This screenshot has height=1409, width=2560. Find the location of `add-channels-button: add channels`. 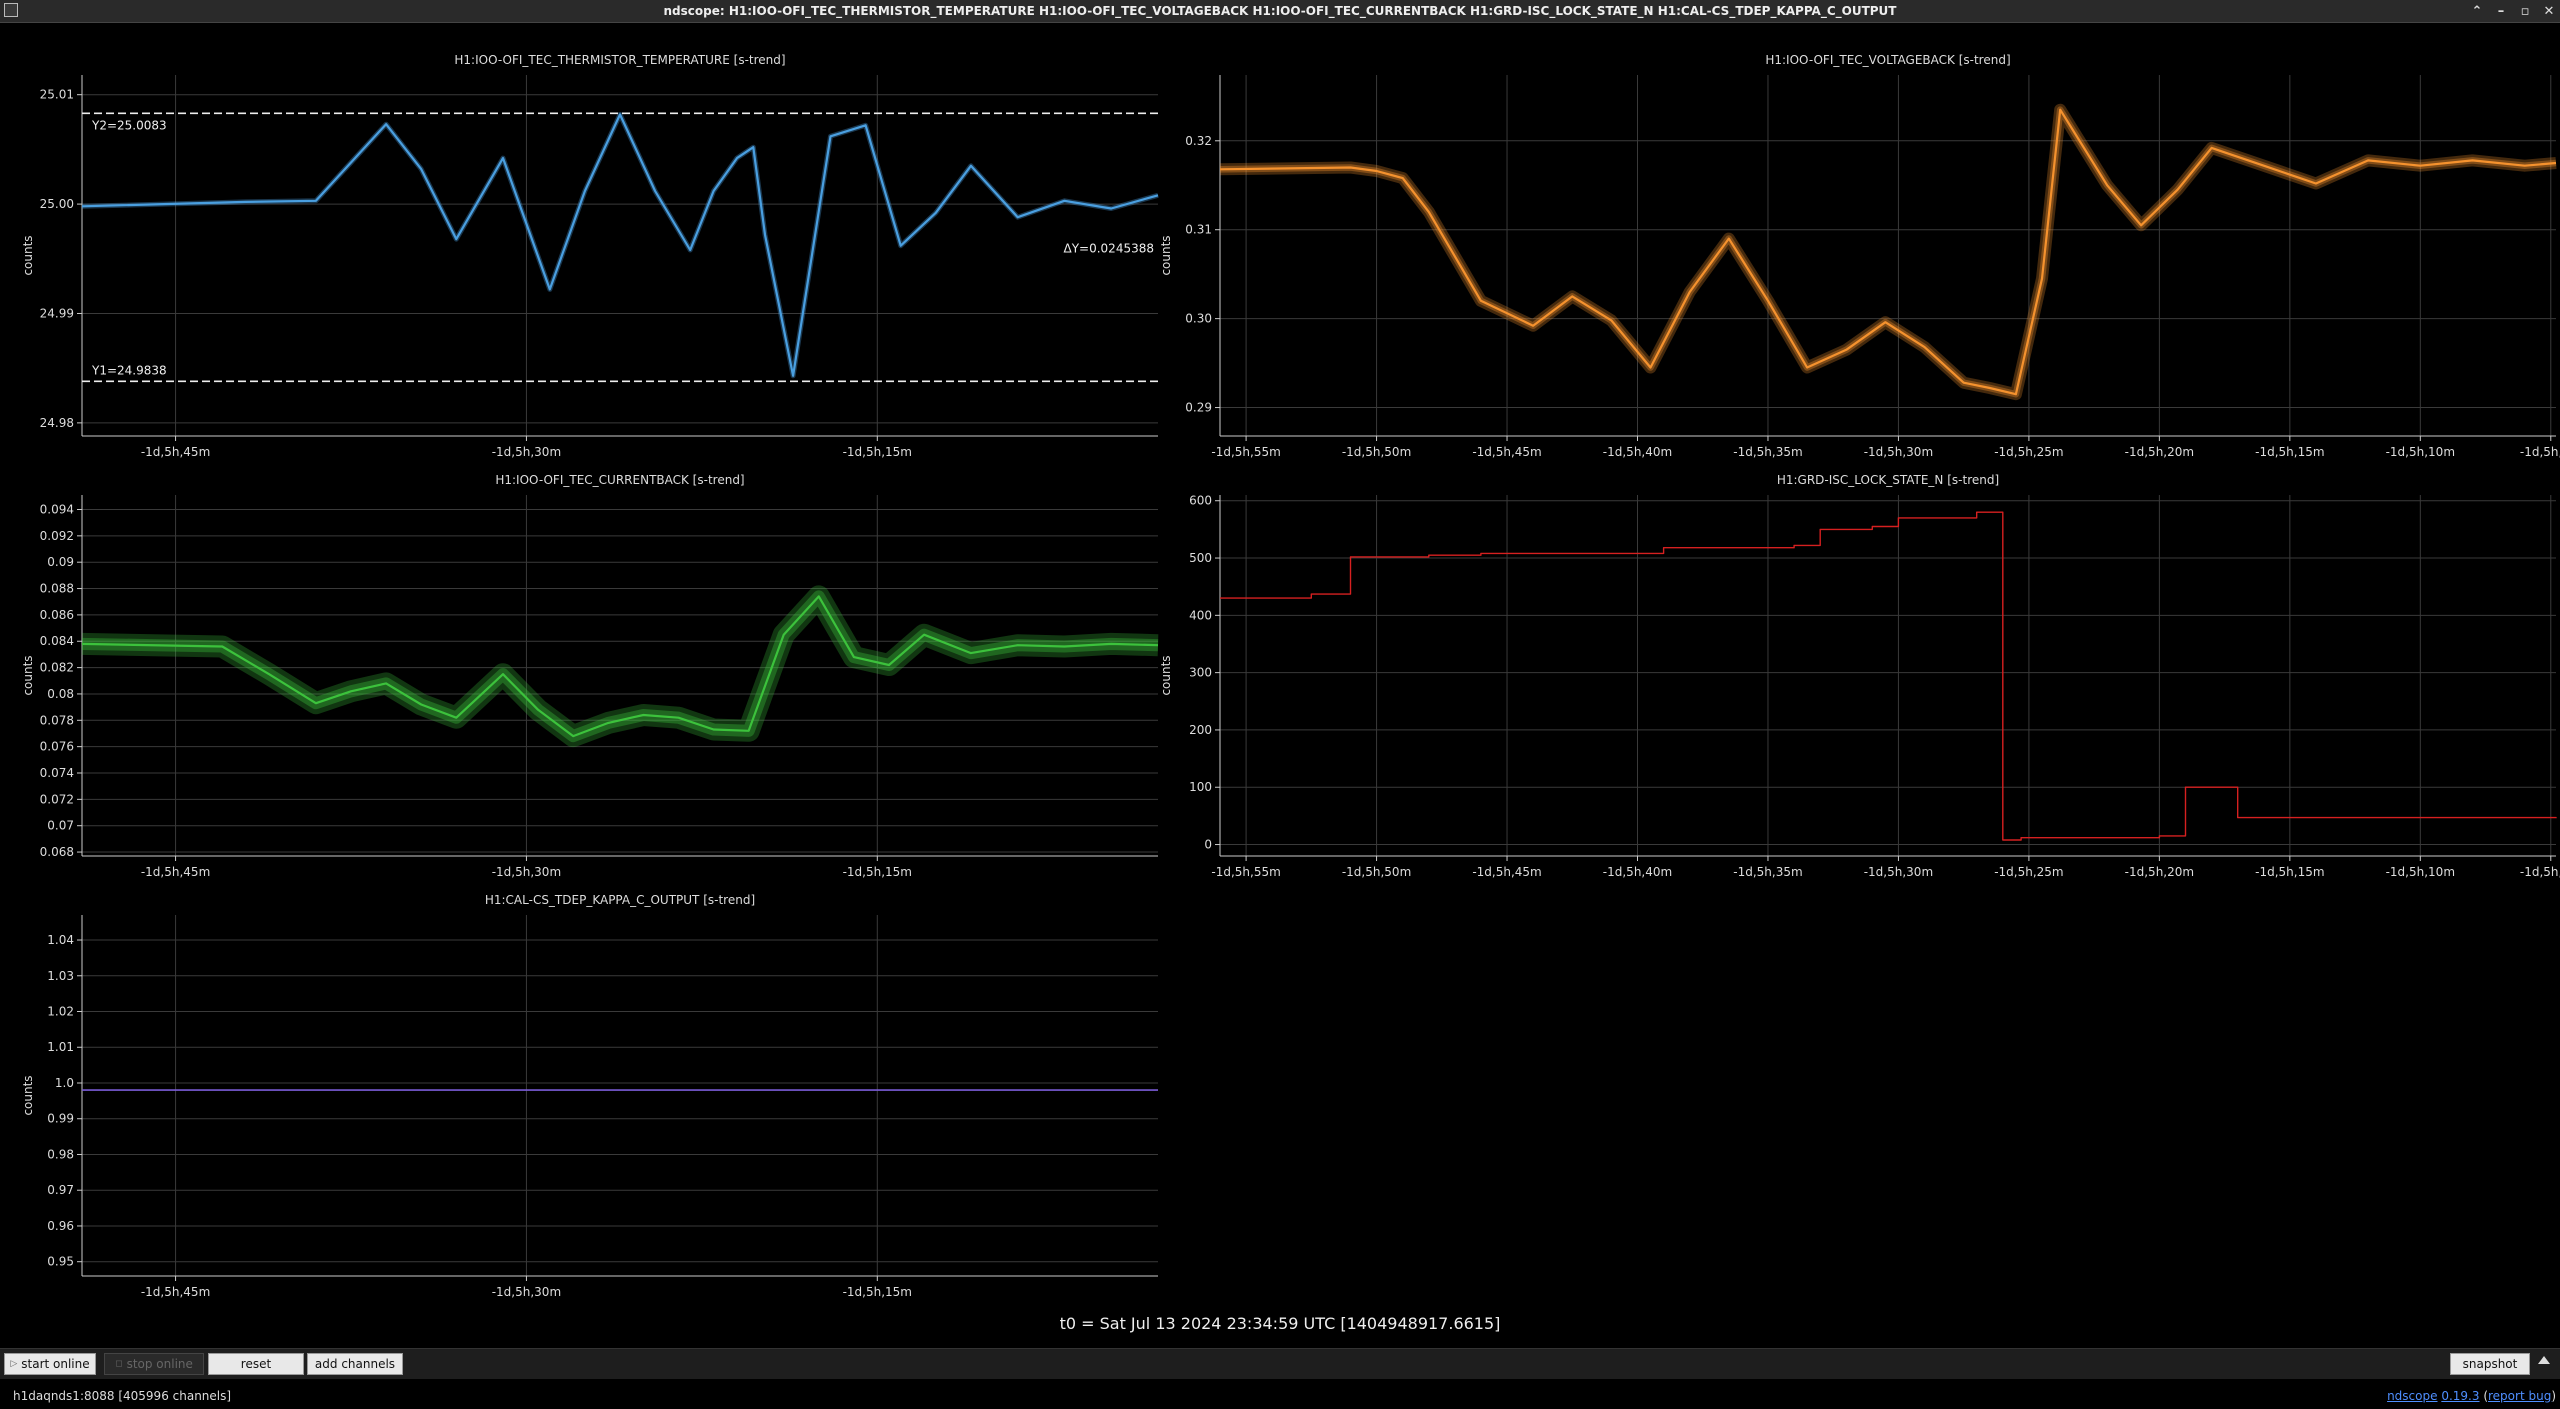

add-channels-button: add channels is located at coordinates (355, 1364).